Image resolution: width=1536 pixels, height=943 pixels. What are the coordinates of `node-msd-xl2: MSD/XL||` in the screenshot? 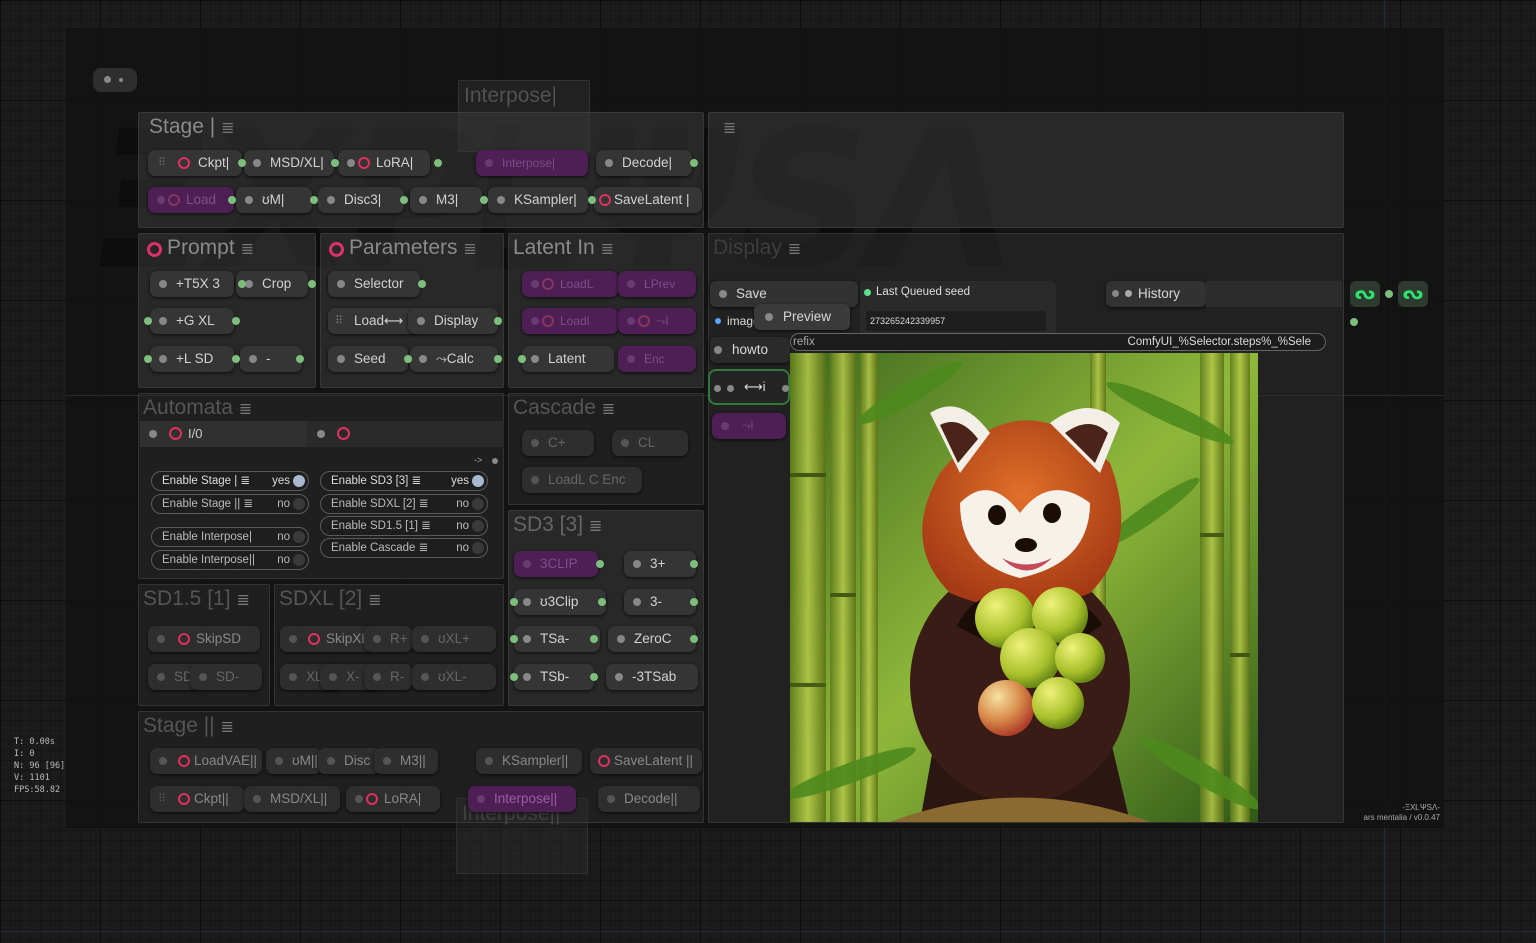 It's located at (292, 799).